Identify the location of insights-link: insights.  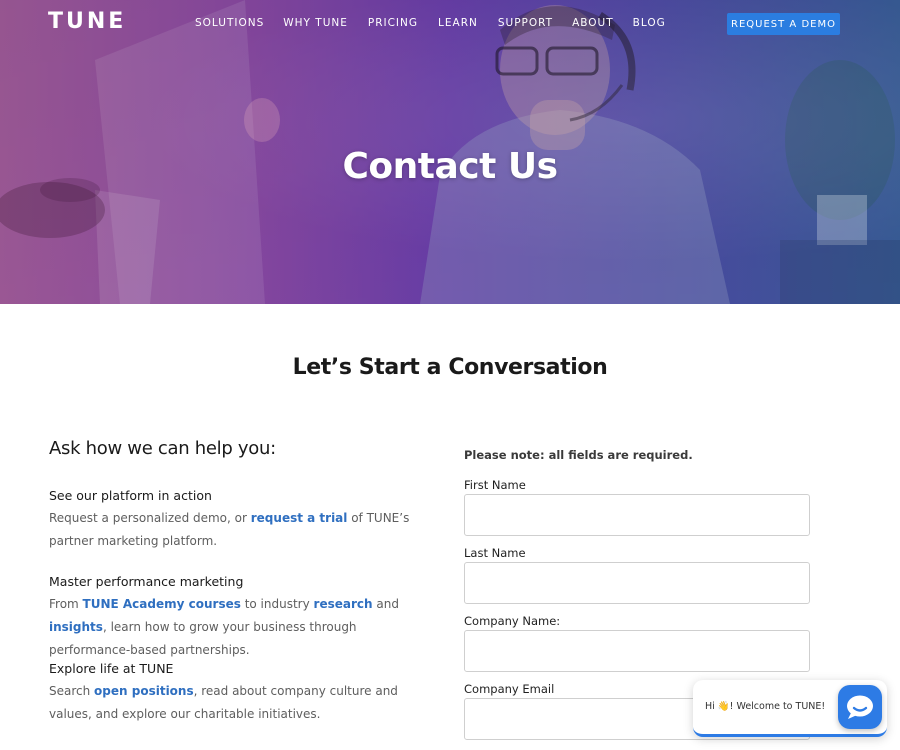
(76, 627).